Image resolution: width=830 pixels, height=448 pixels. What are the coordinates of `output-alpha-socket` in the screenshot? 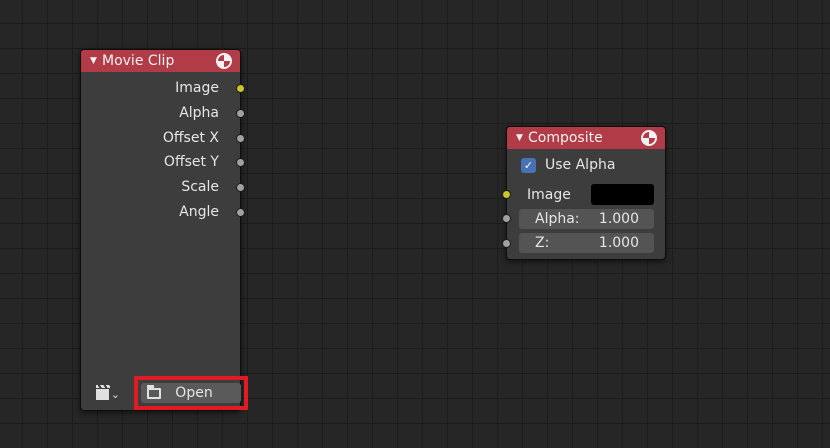 It's located at (240, 113).